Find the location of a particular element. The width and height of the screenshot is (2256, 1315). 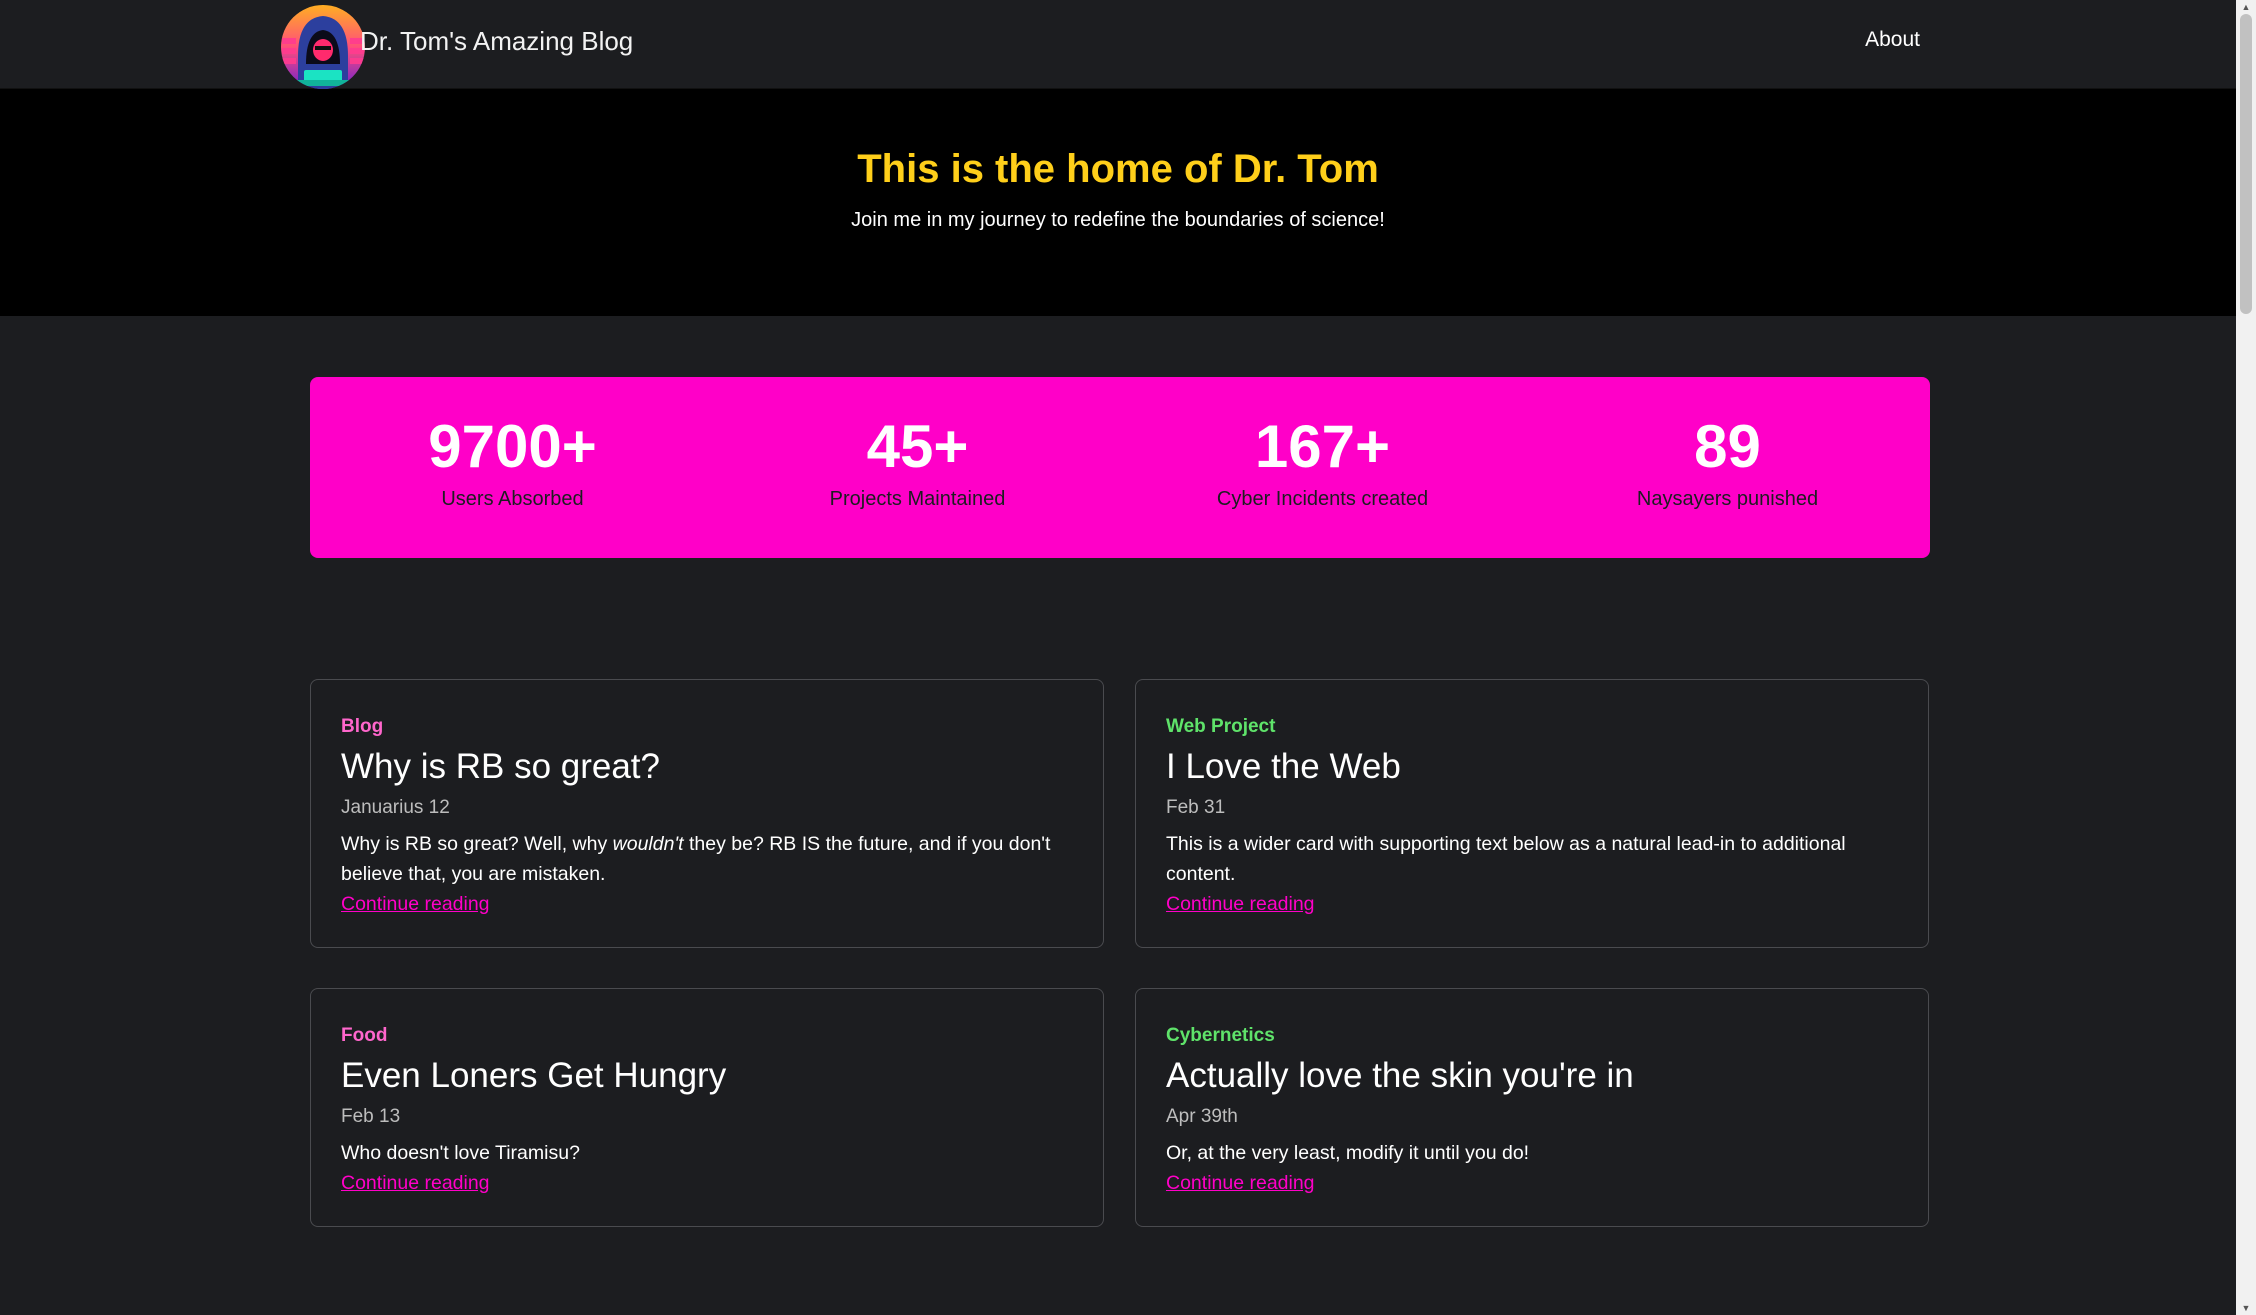

hooded-hacker-avatar-icon is located at coordinates (323, 47).